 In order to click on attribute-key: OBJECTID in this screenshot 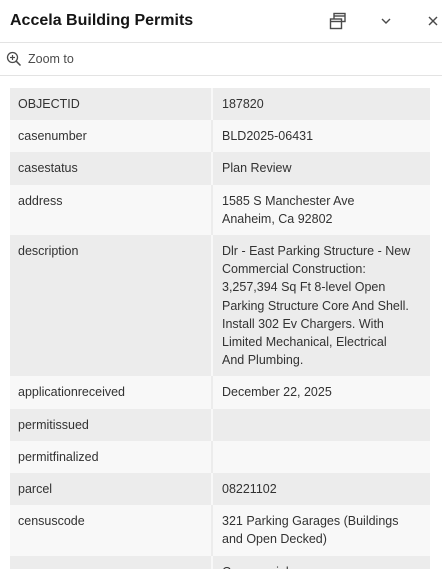, I will do `click(111, 104)`.